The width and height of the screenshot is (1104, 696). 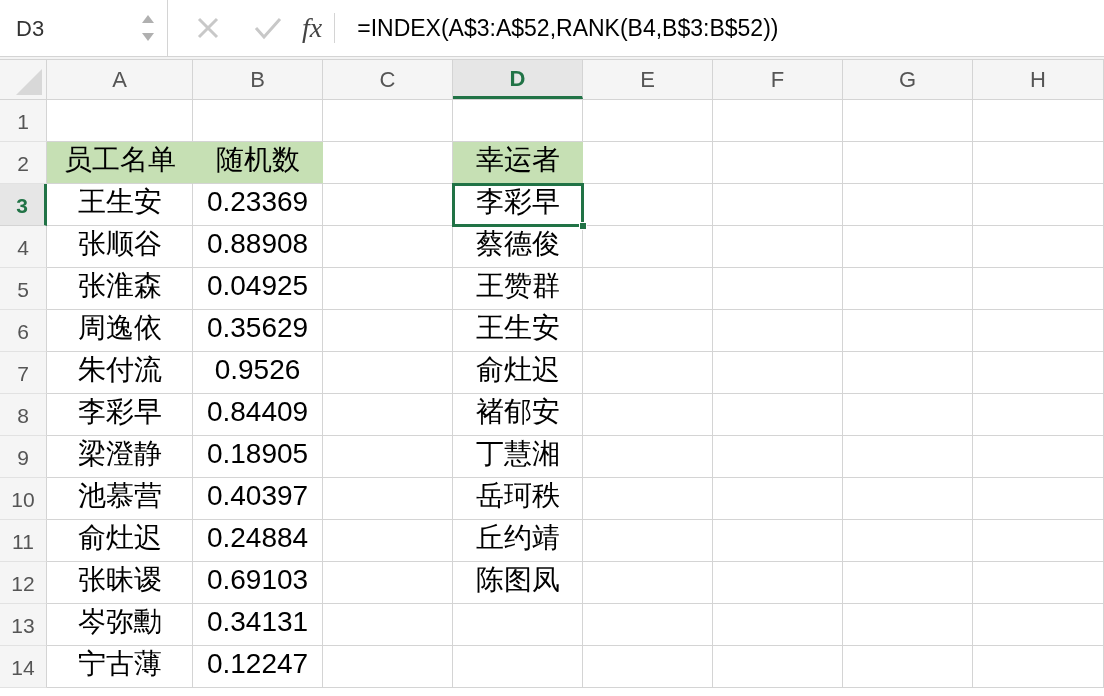 What do you see at coordinates (23, 457) in the screenshot?
I see `row-header: 9` at bounding box center [23, 457].